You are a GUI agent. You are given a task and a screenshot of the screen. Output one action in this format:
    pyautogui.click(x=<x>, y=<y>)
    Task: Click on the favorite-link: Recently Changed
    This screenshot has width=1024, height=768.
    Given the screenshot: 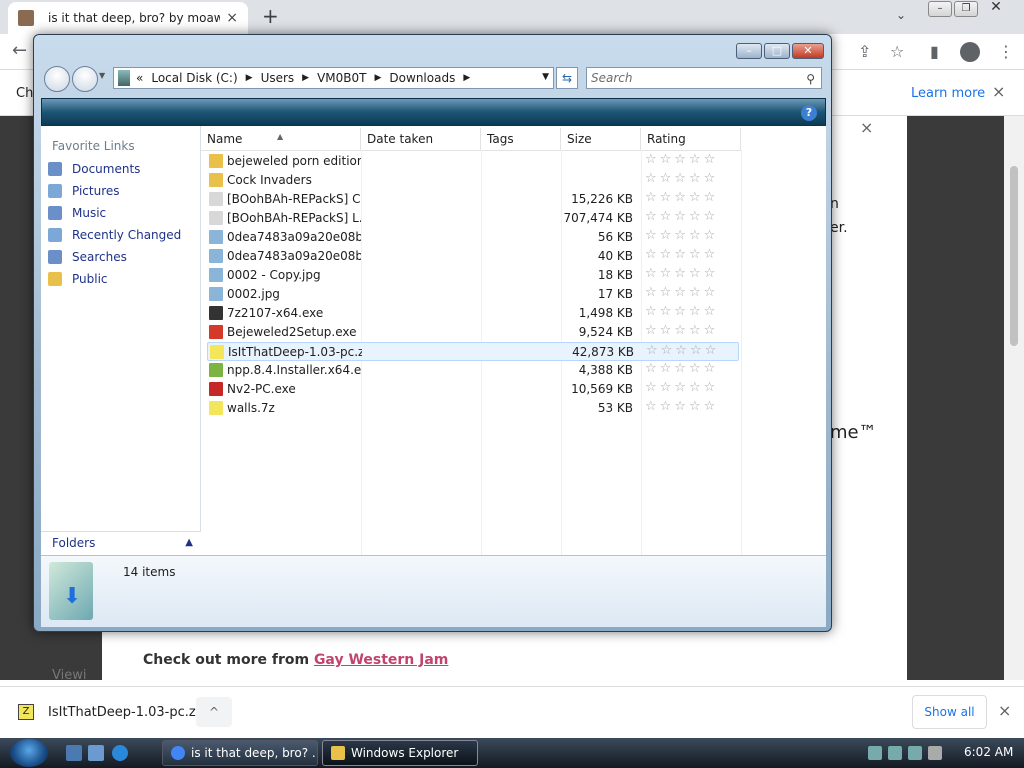 What is the action you would take?
    pyautogui.click(x=114, y=235)
    